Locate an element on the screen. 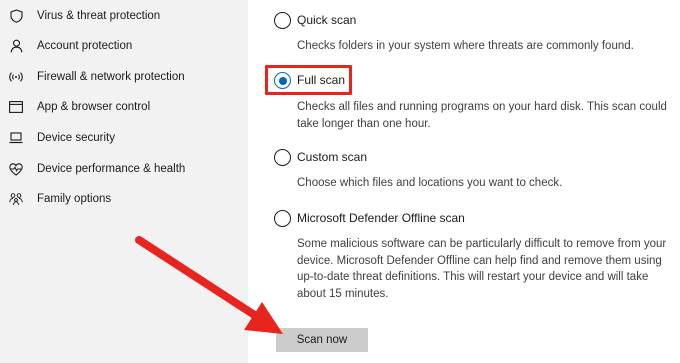  full-scan-label: Full scan is located at coordinates (321, 80).